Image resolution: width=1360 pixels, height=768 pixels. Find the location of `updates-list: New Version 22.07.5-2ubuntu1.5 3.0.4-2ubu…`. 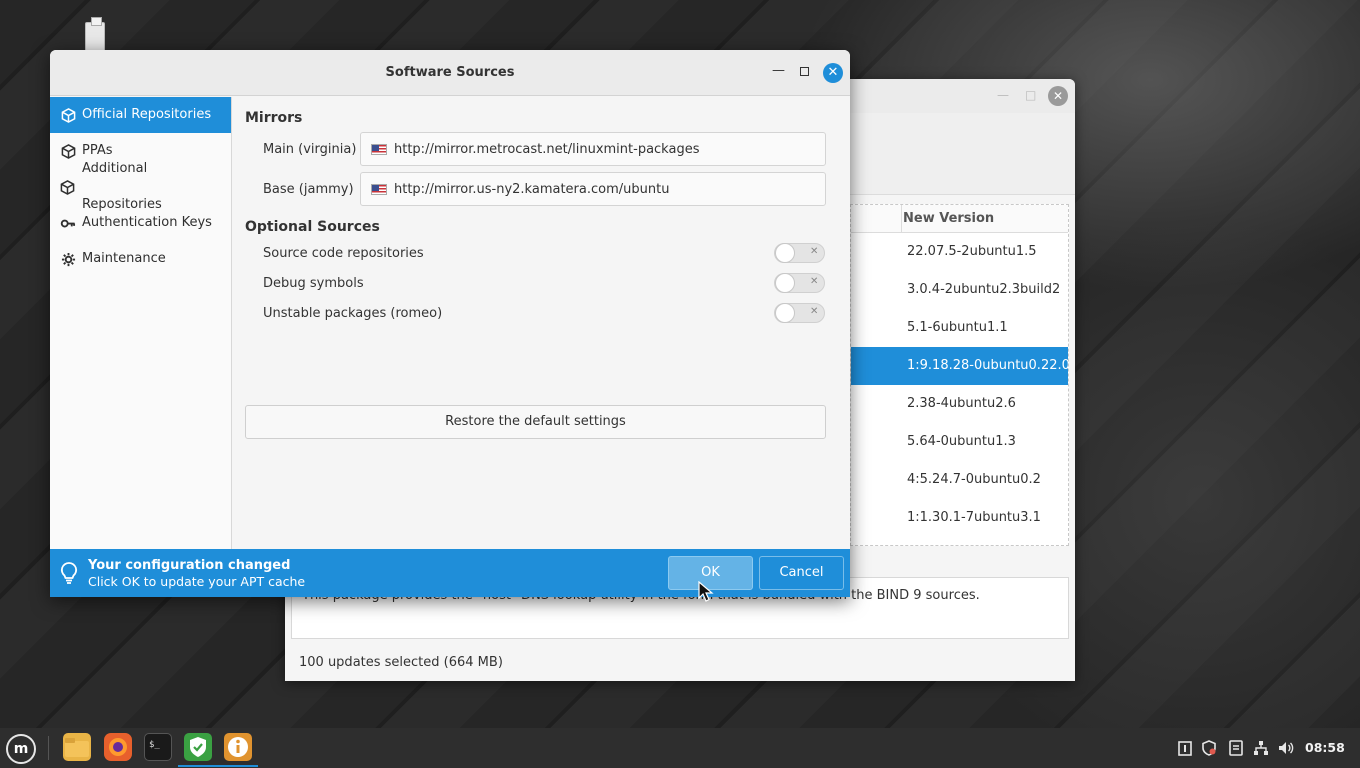

updates-list: New Version 22.07.5-2ubuntu1.5 3.0.4-2ubu… is located at coordinates (959, 375).